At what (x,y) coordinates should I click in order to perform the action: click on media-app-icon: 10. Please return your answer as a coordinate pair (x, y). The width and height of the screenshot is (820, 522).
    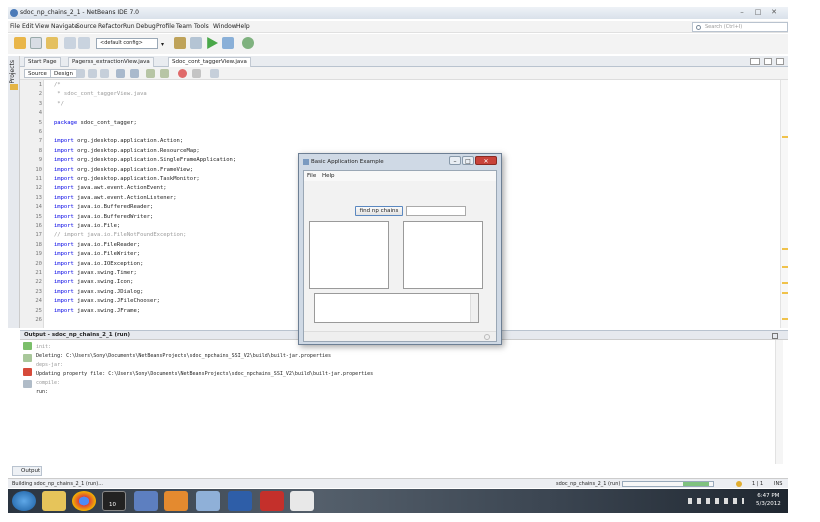
    Looking at the image, I should click on (114, 501).